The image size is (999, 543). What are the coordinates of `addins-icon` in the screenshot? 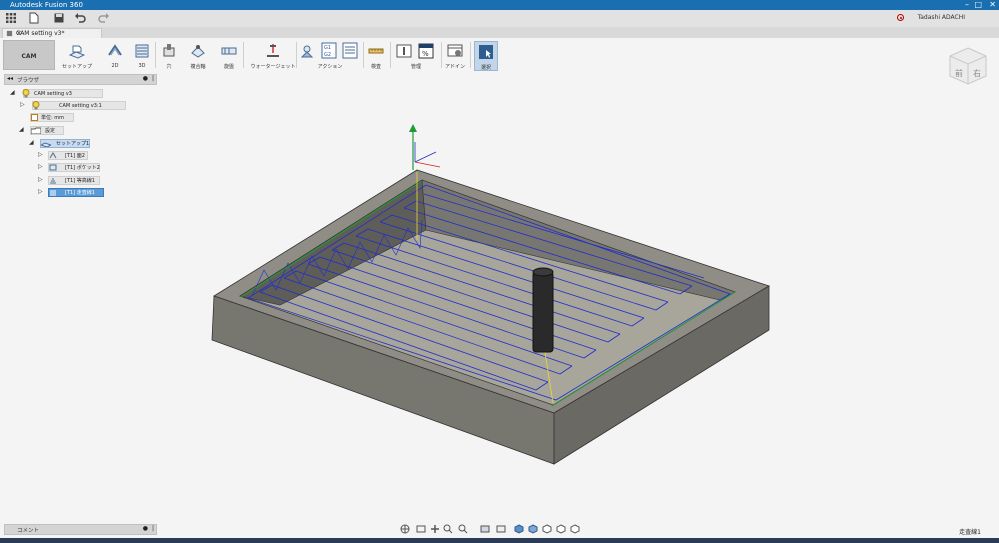 It's located at (455, 50).